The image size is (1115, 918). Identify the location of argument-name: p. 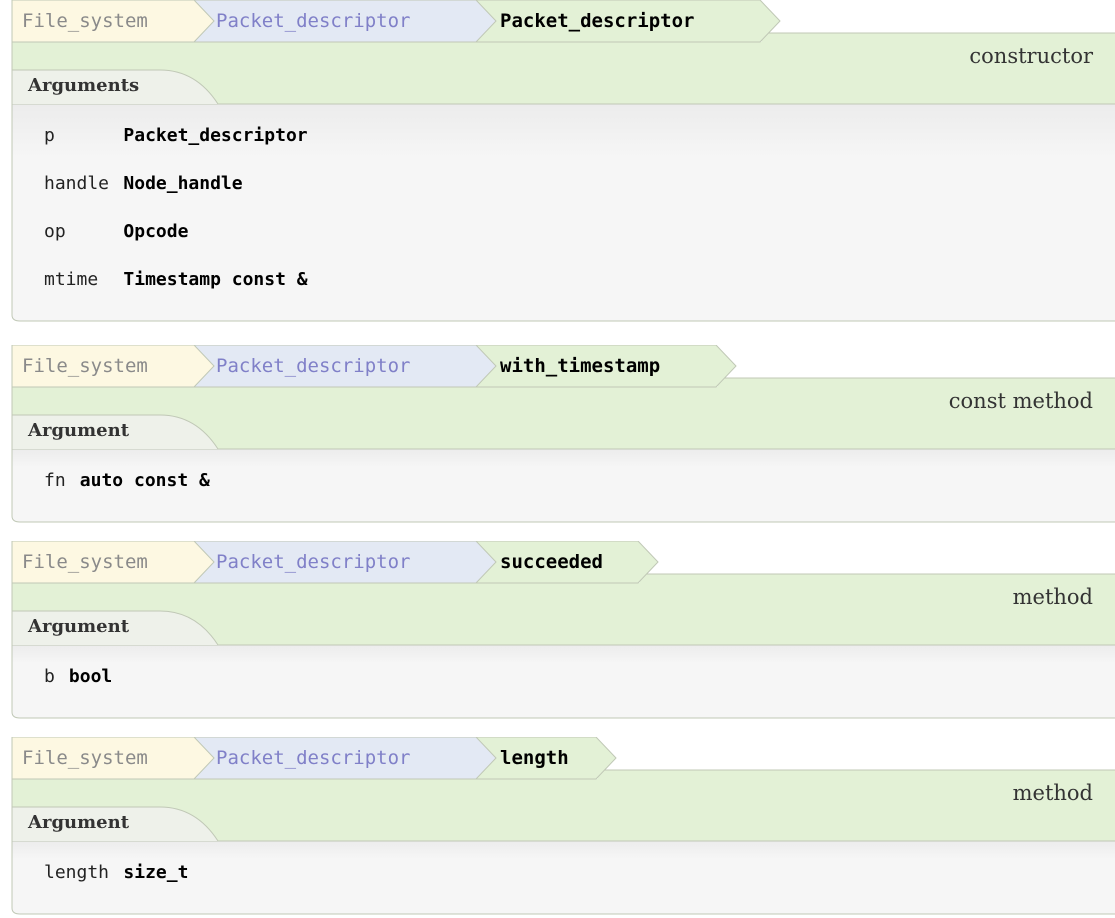
(49, 135).